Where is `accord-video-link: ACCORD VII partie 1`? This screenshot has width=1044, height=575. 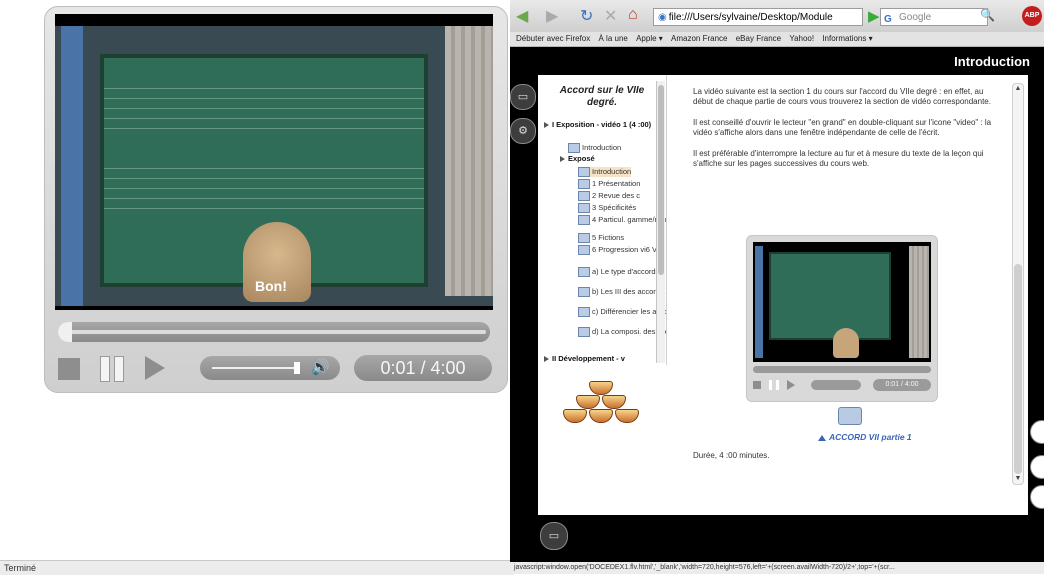
accord-video-link: ACCORD VII partie 1 is located at coordinates (865, 437).